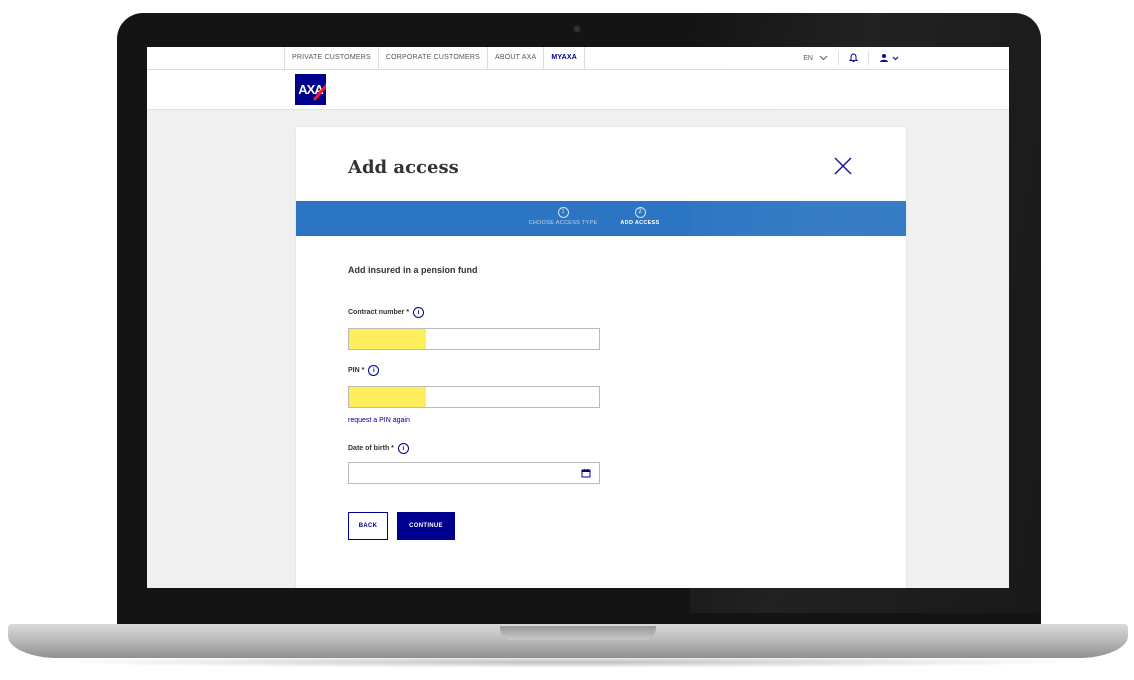  I want to click on top-right-controls: EN, so click(851, 58).